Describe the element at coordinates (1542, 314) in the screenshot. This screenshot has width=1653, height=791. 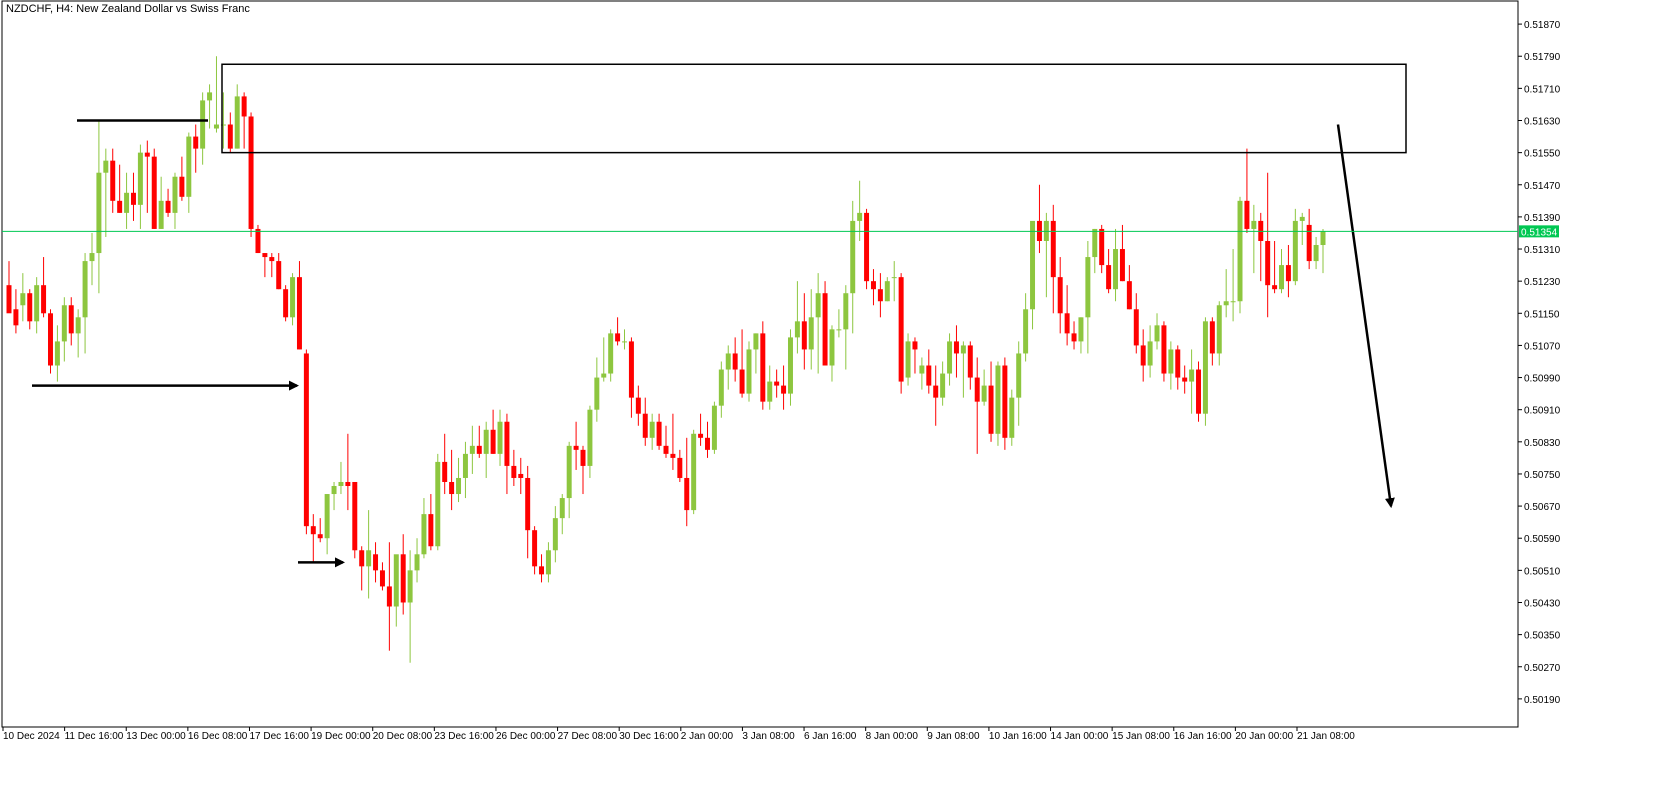
I see `y-tick-label: 0.51150` at that location.